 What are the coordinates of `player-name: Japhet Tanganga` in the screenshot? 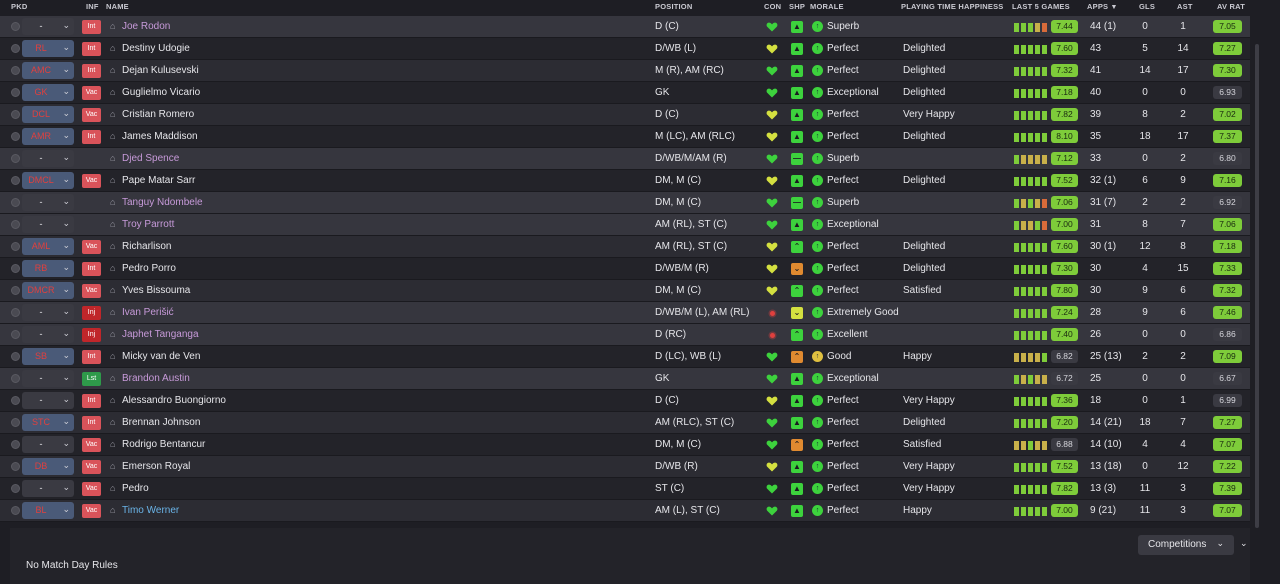 It's located at (160, 334).